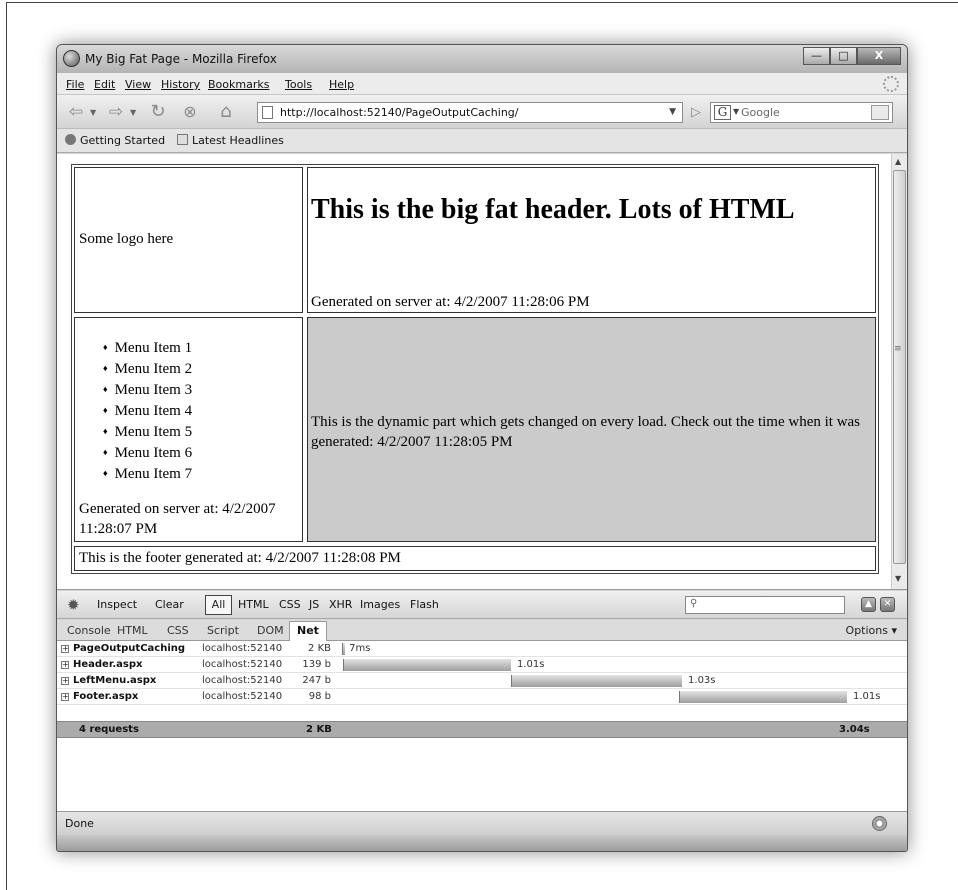  Describe the element at coordinates (218, 605) in the screenshot. I see `filter-all-button: All` at that location.